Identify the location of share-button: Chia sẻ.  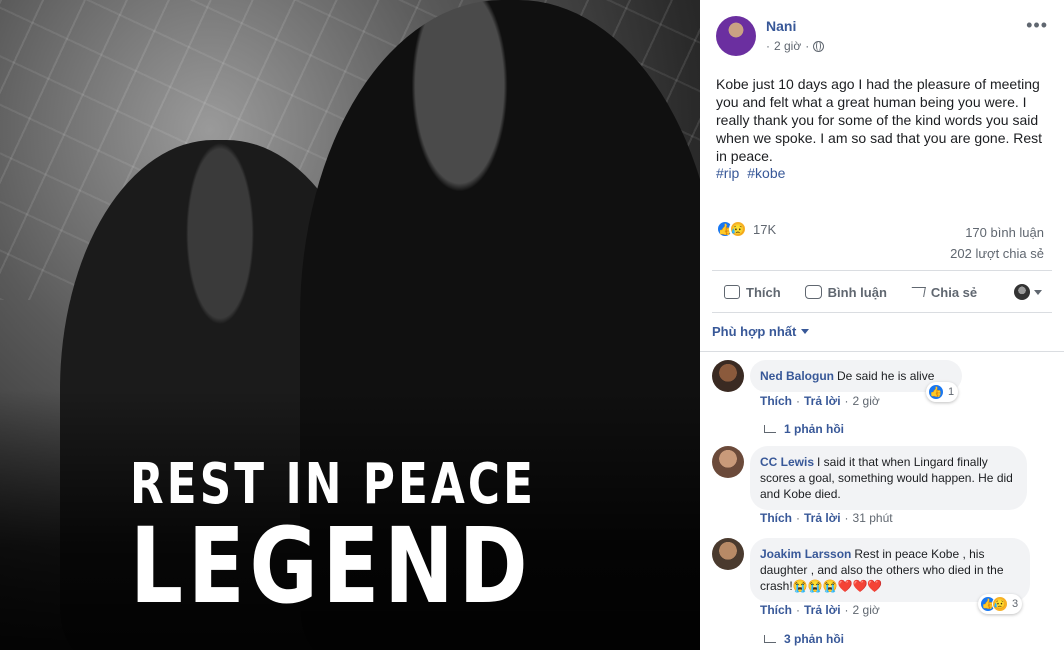
(944, 292).